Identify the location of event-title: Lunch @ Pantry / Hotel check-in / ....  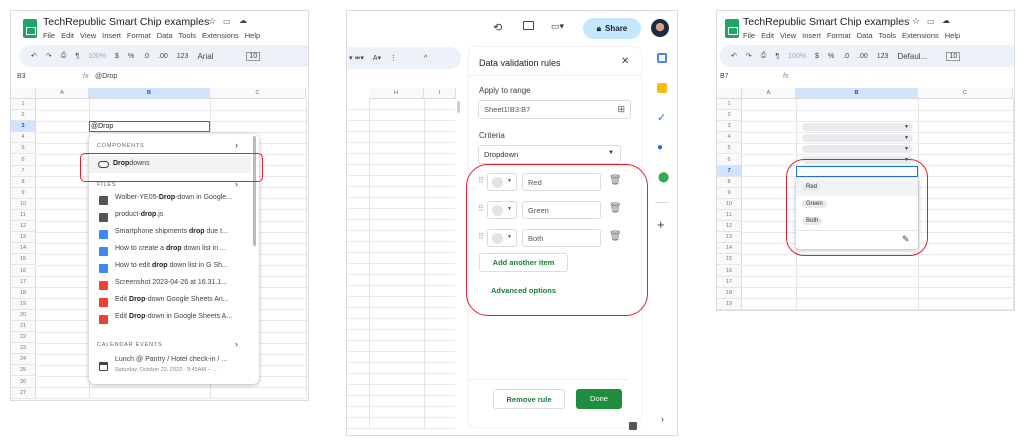
(171, 359).